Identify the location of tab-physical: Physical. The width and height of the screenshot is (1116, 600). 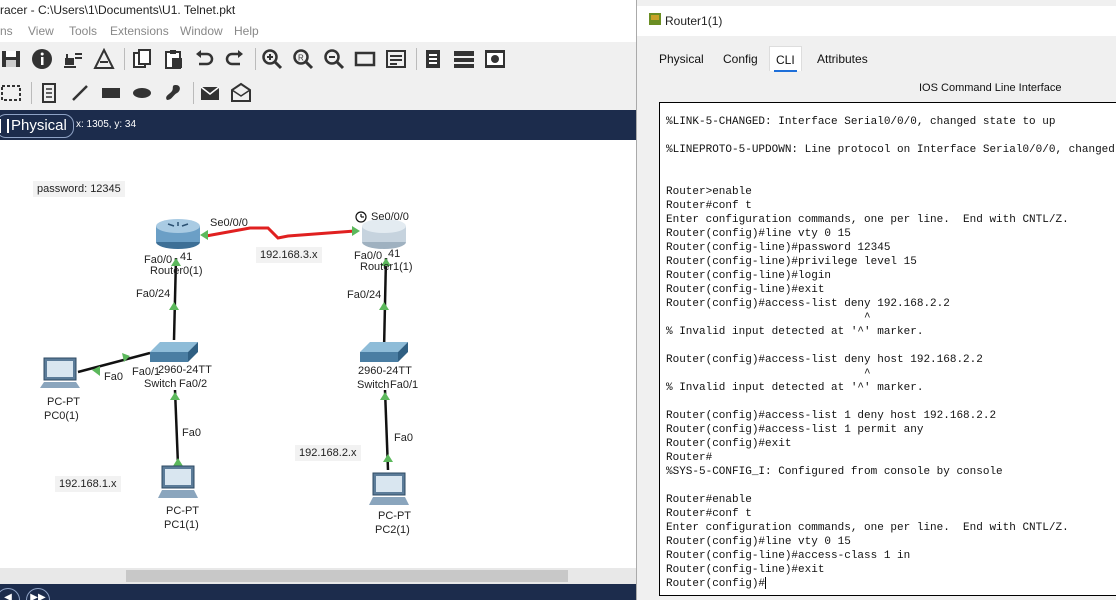
(681, 58).